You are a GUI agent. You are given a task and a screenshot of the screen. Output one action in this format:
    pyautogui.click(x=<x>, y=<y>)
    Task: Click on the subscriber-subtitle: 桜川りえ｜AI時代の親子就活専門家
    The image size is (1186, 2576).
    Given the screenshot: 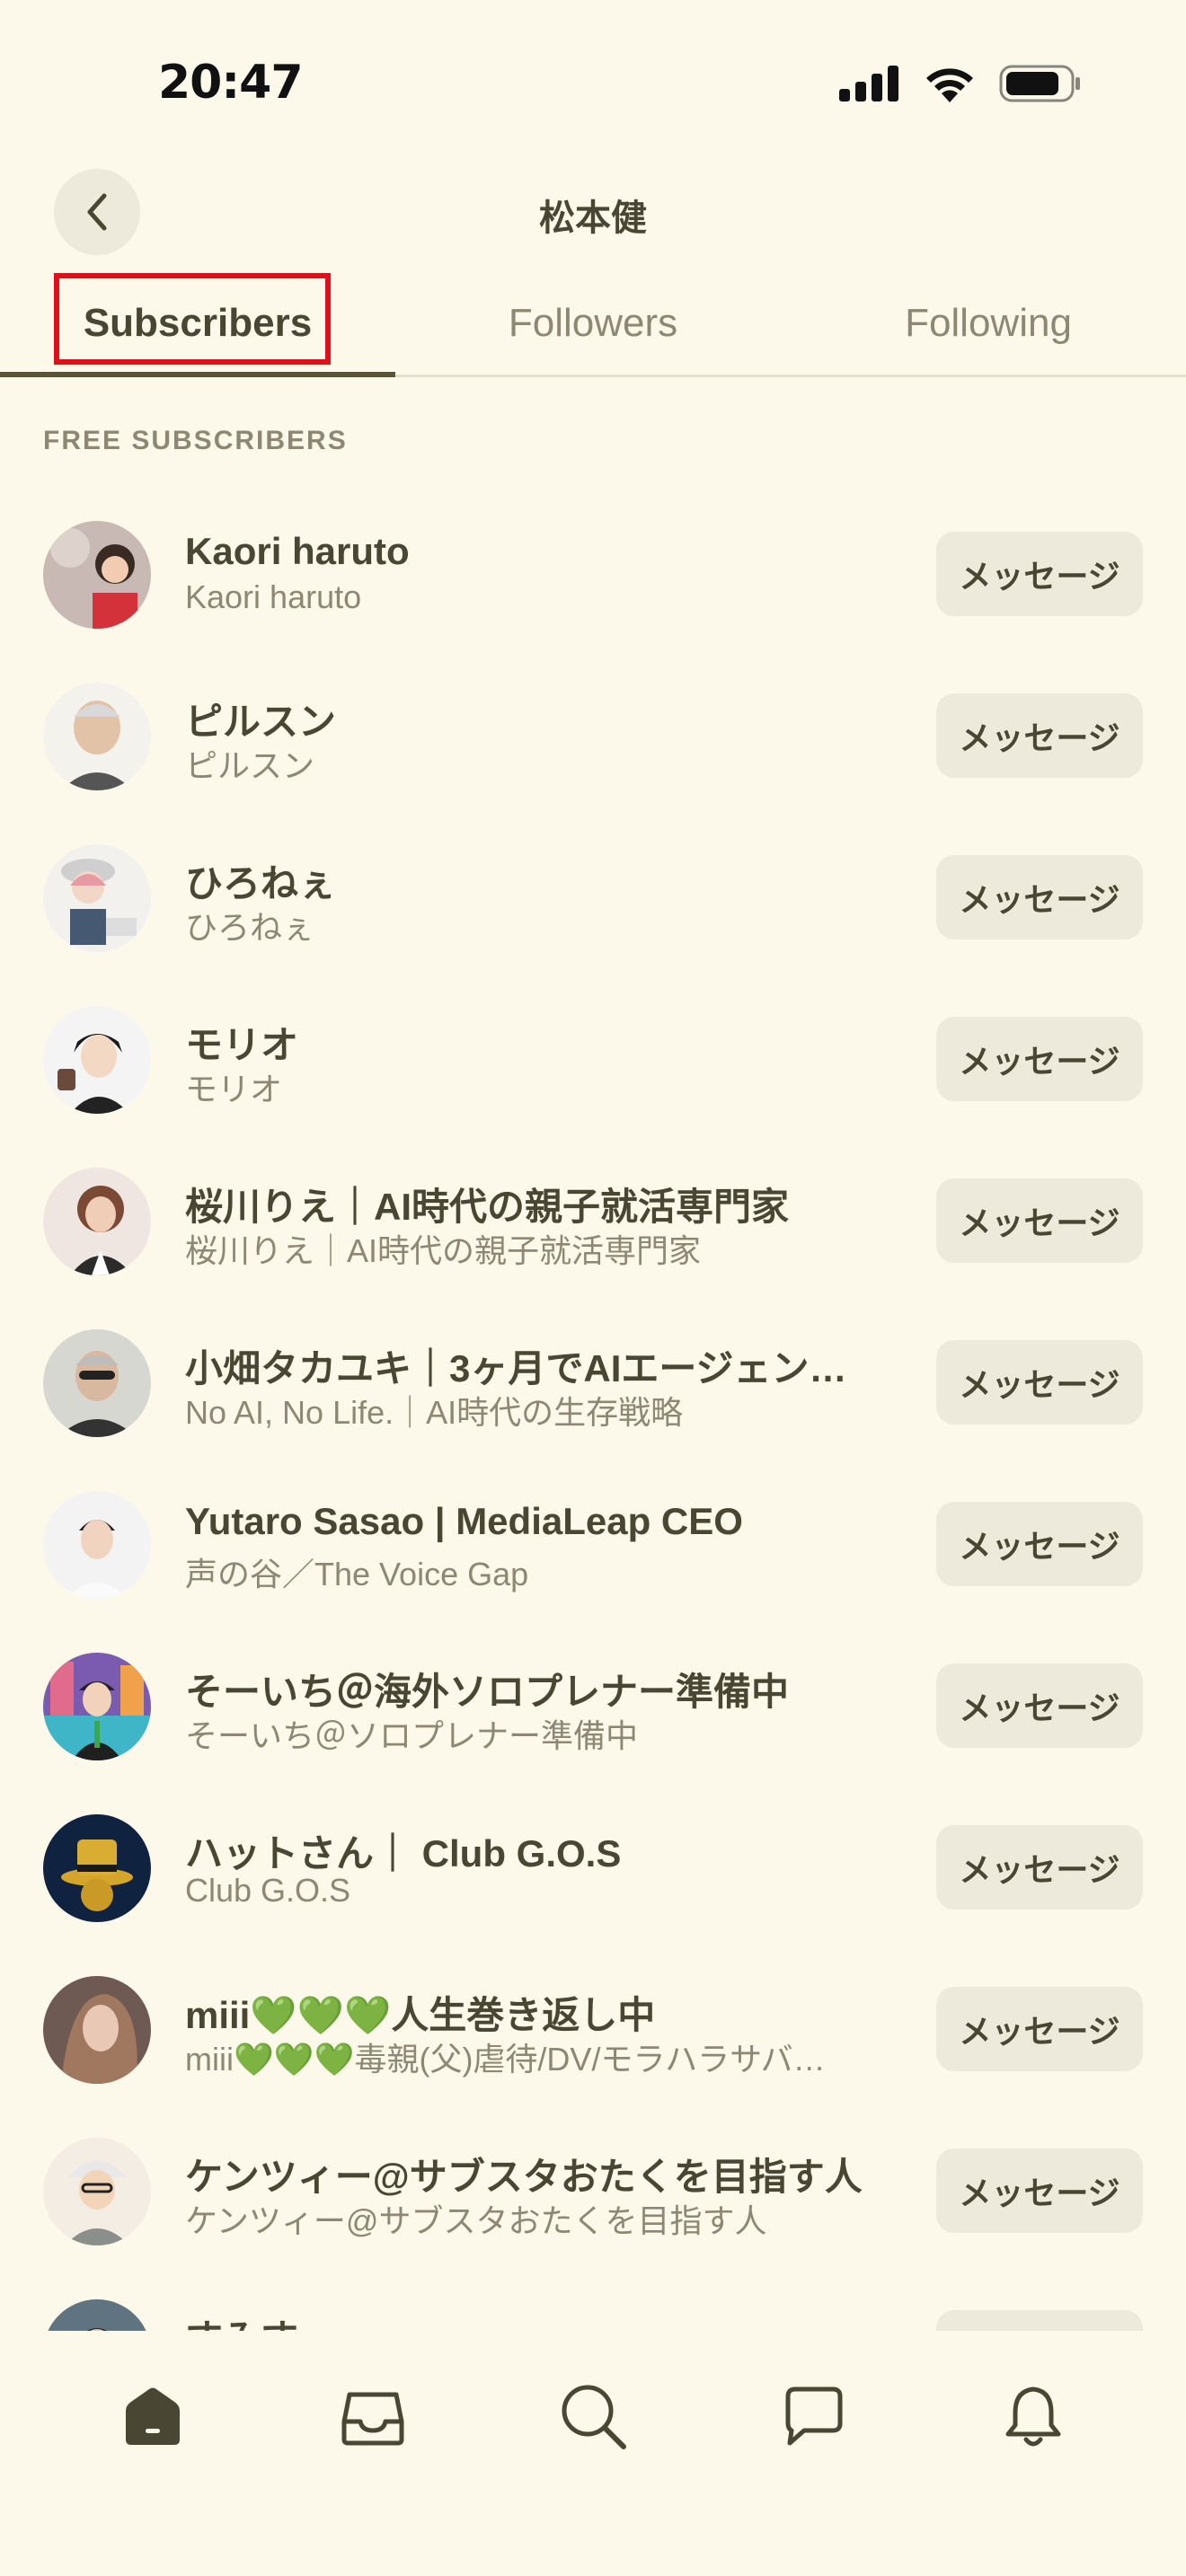 What is the action you would take?
    pyautogui.click(x=443, y=1250)
    